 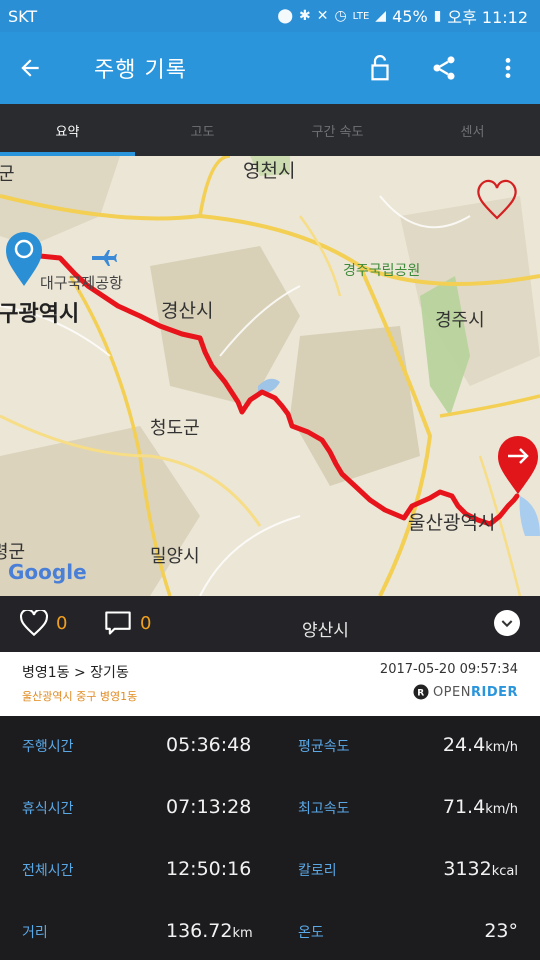 What do you see at coordinates (209, 807) in the screenshot?
I see `rest-time-value: 07:13:28` at bounding box center [209, 807].